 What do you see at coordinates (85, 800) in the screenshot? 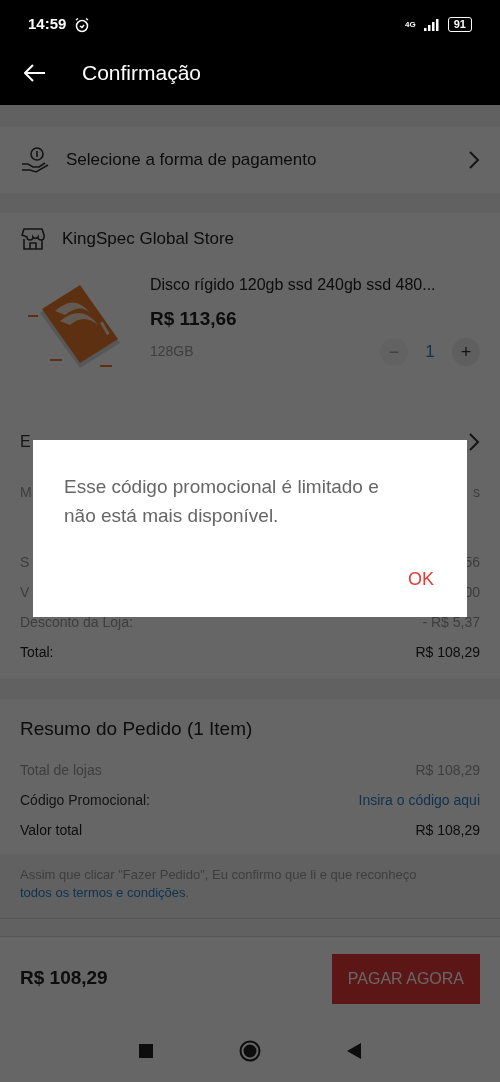
I see `summary-label: Código Promocional:` at bounding box center [85, 800].